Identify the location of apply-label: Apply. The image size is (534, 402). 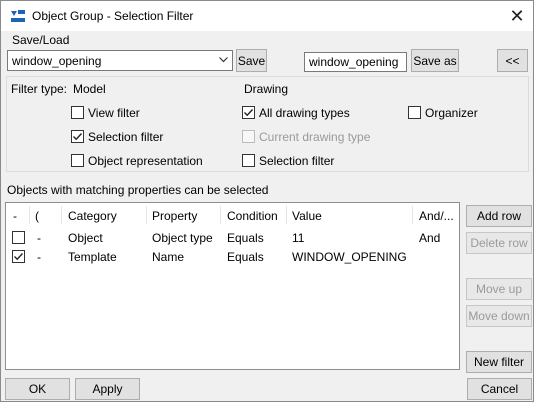
(107, 389).